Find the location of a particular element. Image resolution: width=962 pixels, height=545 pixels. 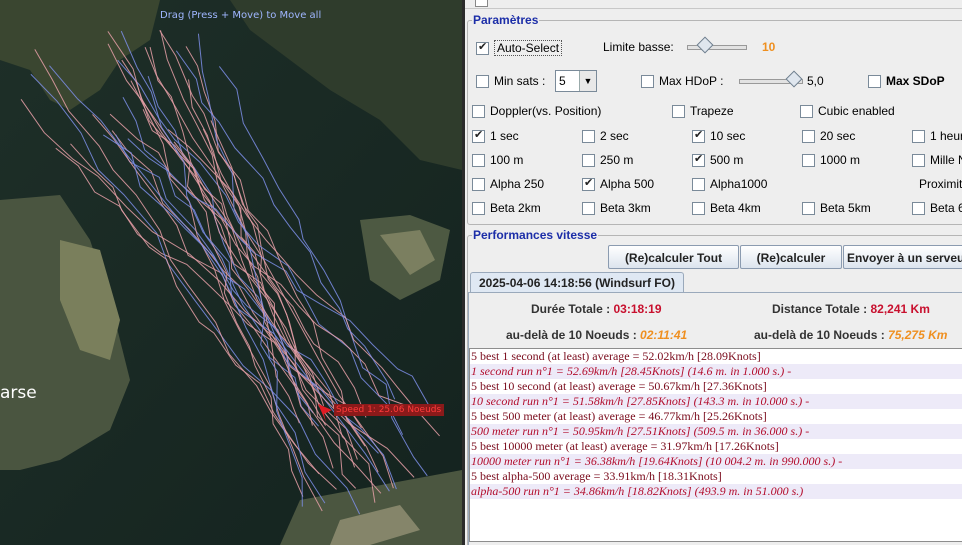

option-trapeze: Trapeze is located at coordinates (703, 111).